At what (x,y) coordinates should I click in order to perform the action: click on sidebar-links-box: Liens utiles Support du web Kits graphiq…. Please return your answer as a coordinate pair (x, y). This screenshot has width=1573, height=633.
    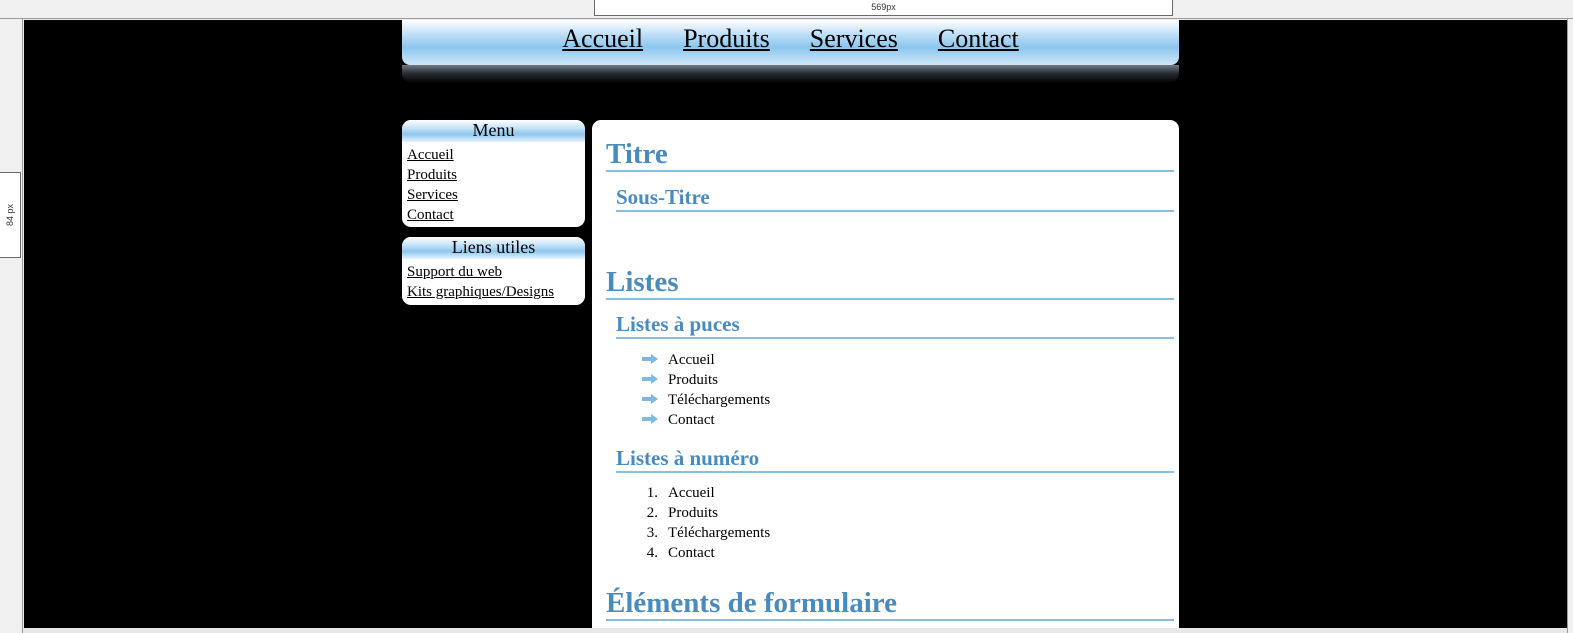
    Looking at the image, I should click on (493, 271).